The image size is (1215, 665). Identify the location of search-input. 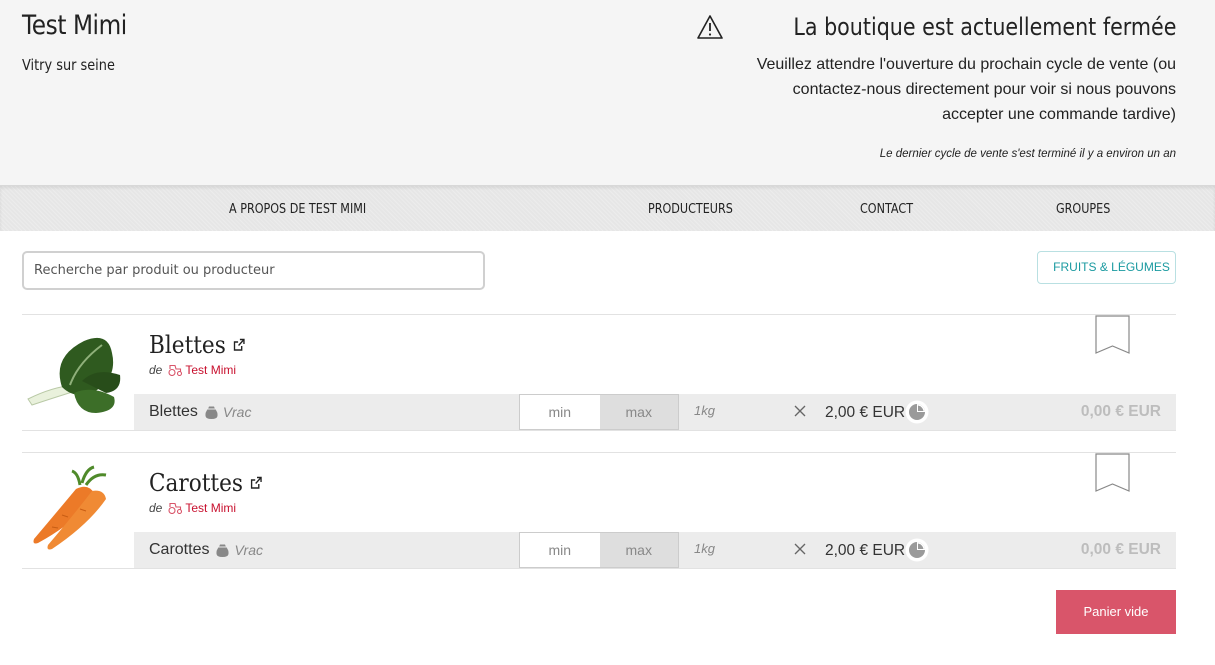
(253, 270).